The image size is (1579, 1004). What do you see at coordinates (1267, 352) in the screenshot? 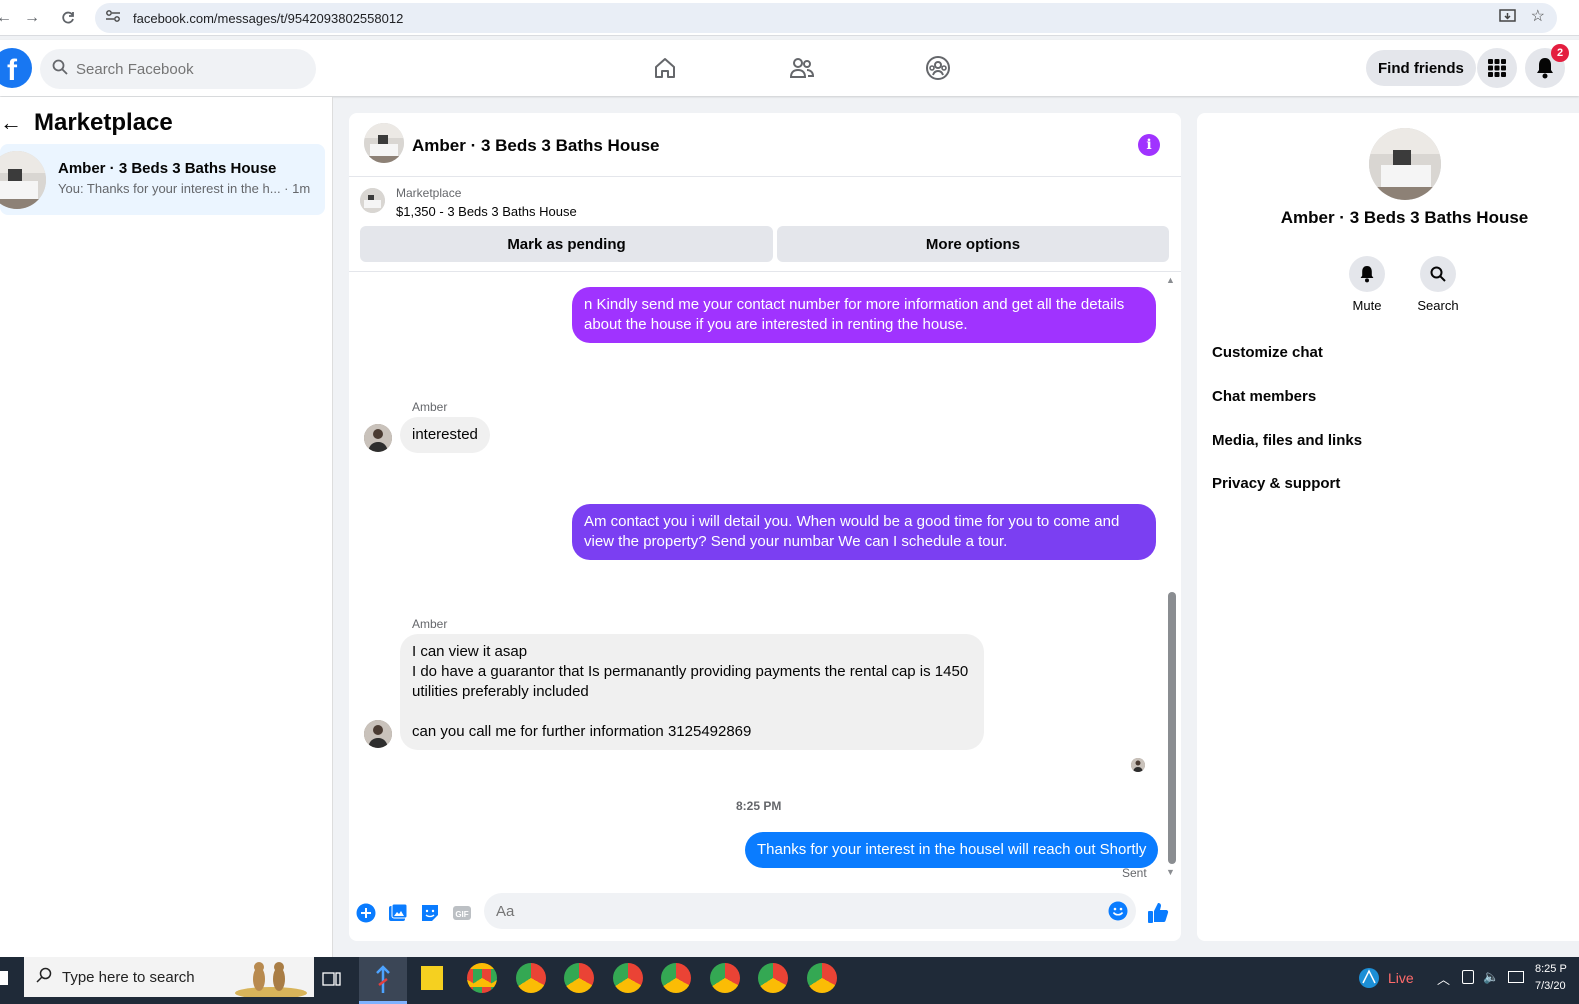
I see `customize-chat-item: Customize chat` at bounding box center [1267, 352].